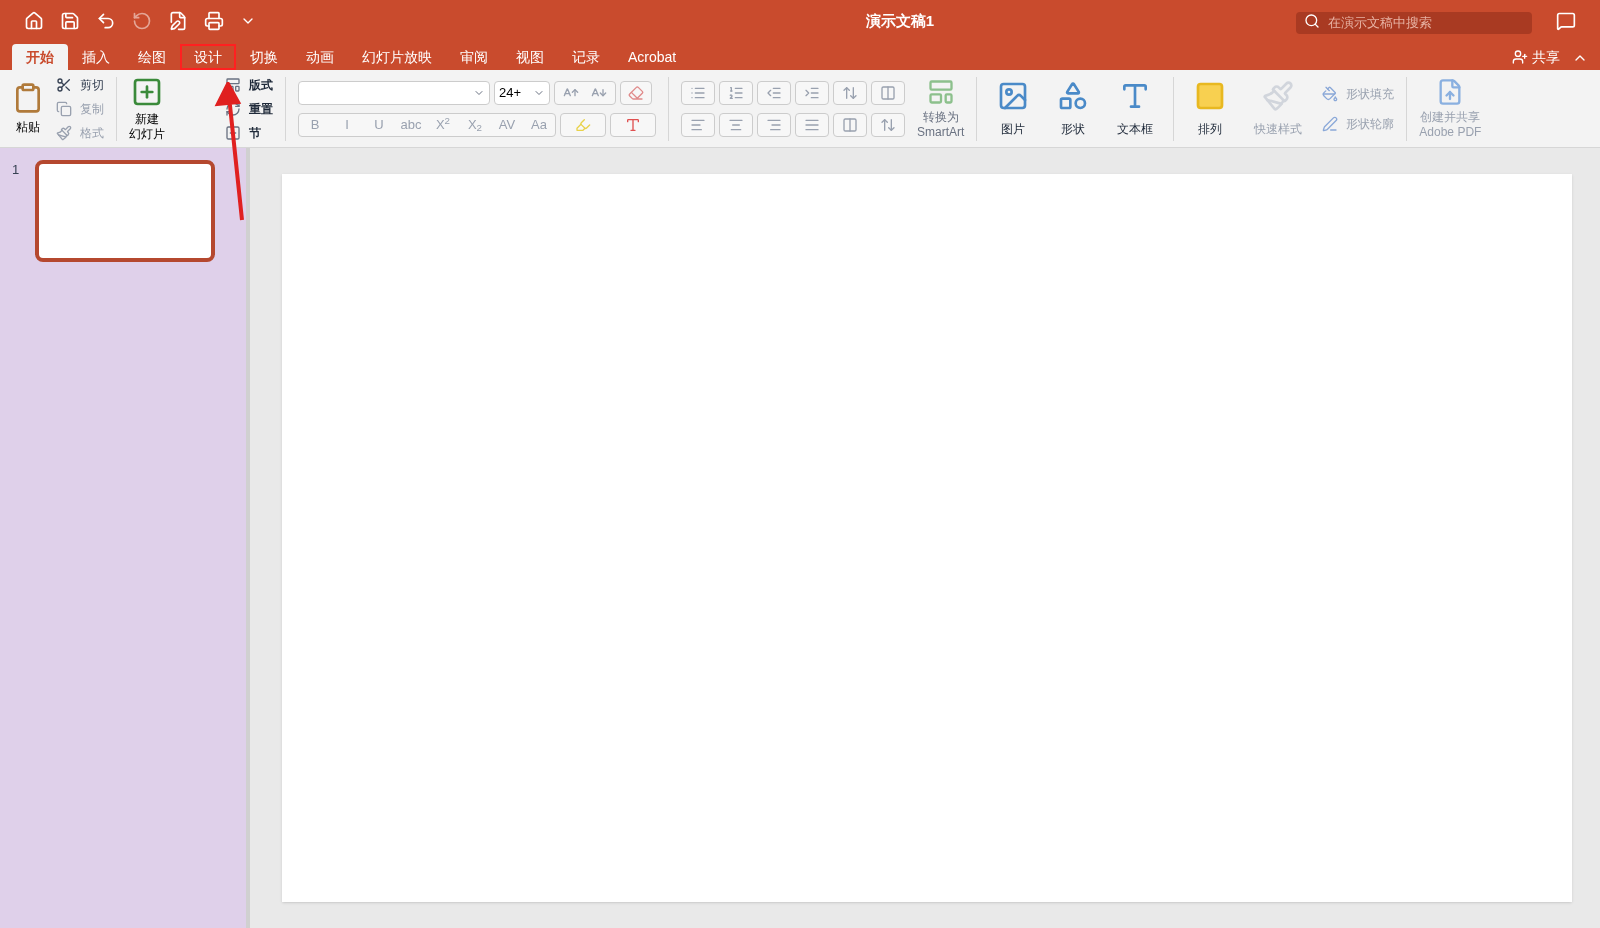 This screenshot has width=1600, height=928. What do you see at coordinates (636, 92) in the screenshot?
I see `eraser-icon` at bounding box center [636, 92].